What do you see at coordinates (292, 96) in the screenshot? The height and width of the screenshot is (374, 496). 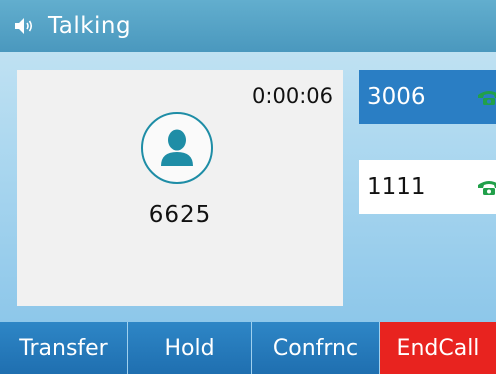 I see `call-timer: 0:00:06` at bounding box center [292, 96].